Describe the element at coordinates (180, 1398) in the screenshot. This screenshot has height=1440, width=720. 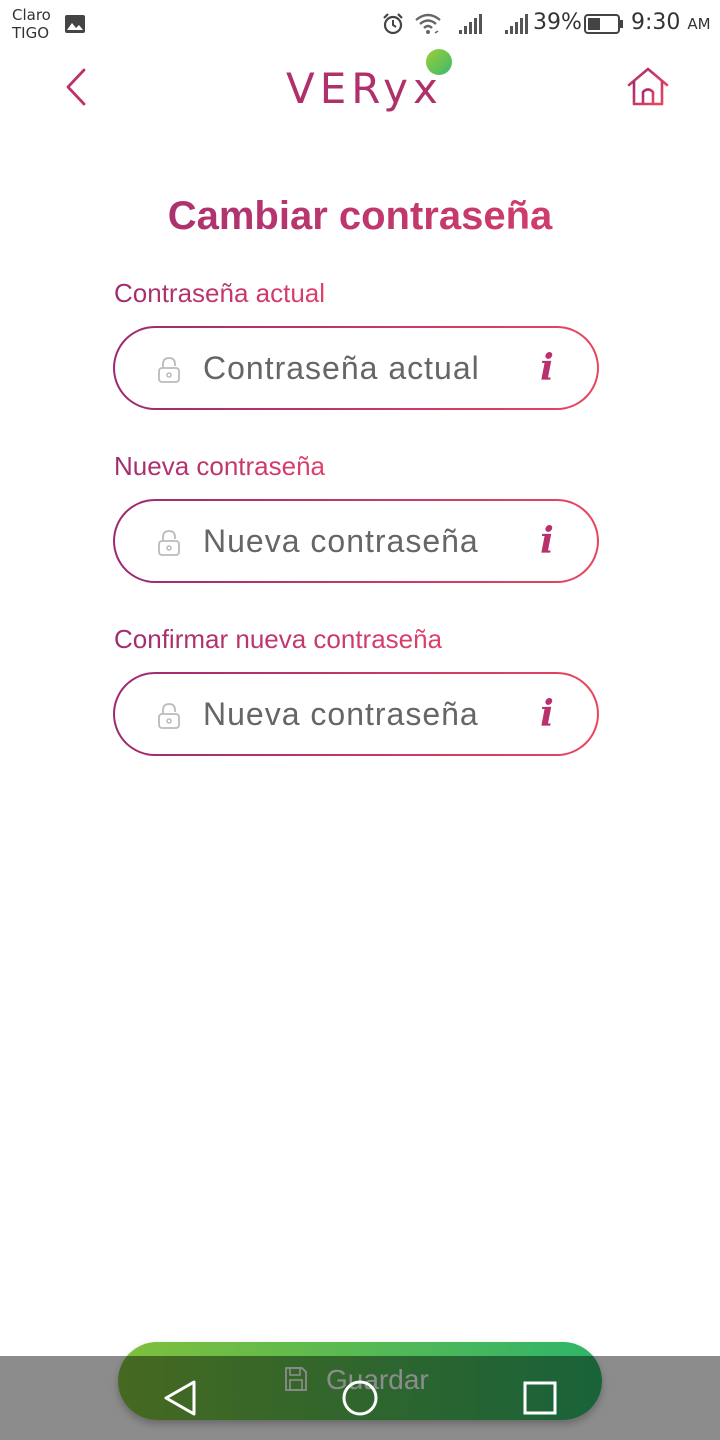
I see `nav-back-icon` at that location.